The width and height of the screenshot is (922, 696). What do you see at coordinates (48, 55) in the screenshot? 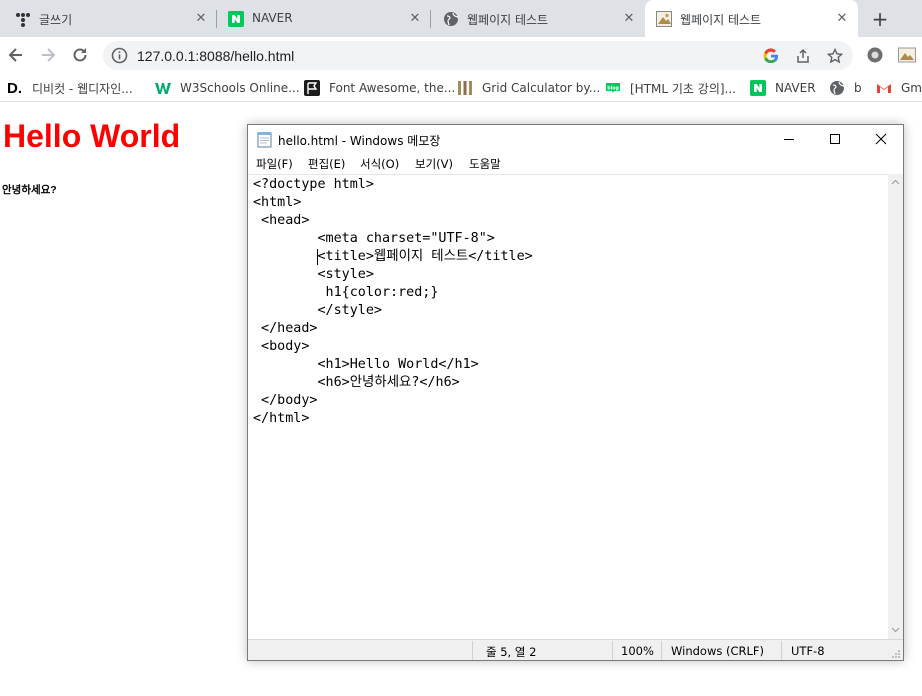
I see `forward-icon` at bounding box center [48, 55].